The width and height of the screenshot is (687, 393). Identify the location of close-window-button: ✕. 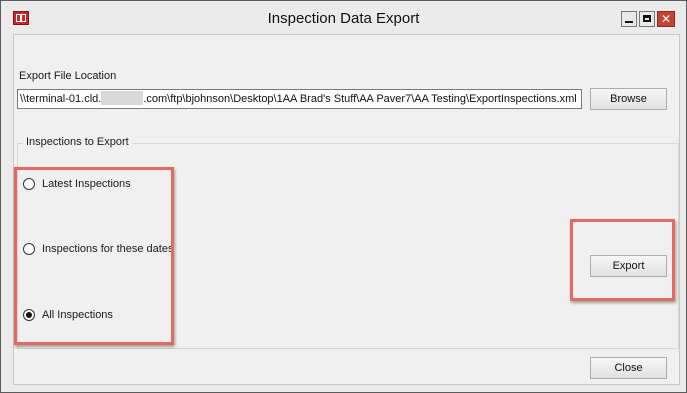
(666, 19).